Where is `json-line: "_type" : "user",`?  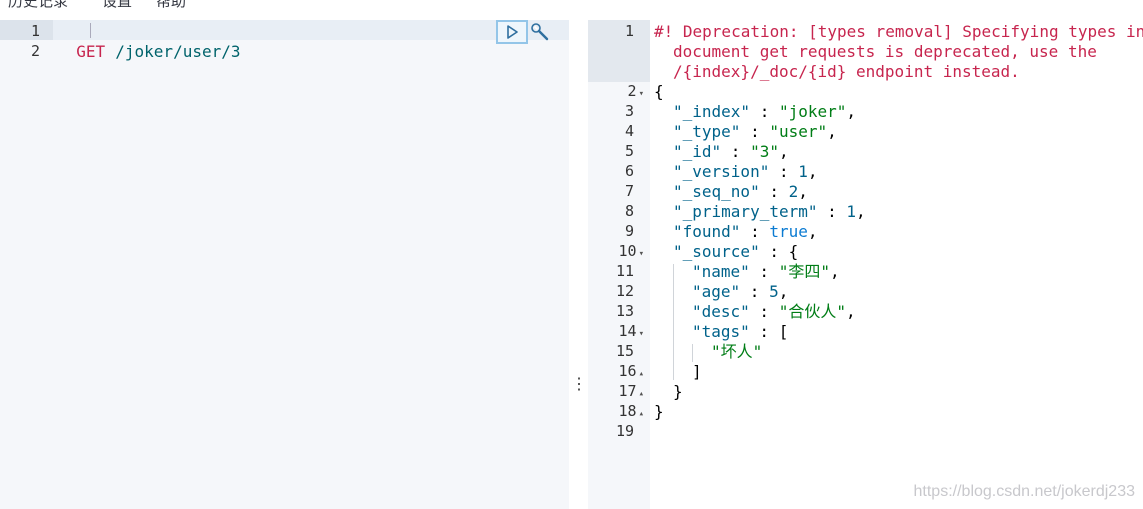
json-line: "_type" : "user", is located at coordinates (755, 131).